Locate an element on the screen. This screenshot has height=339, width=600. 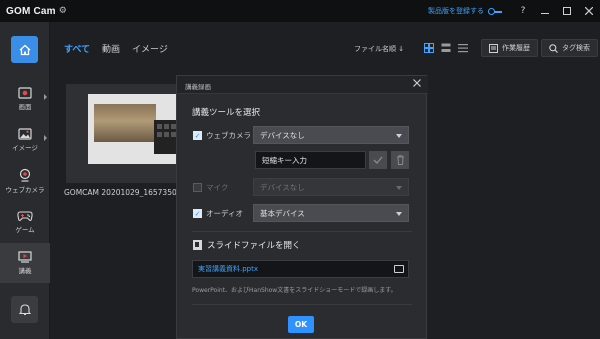
dialog-title-bar: 講義録画 is located at coordinates (302, 85).